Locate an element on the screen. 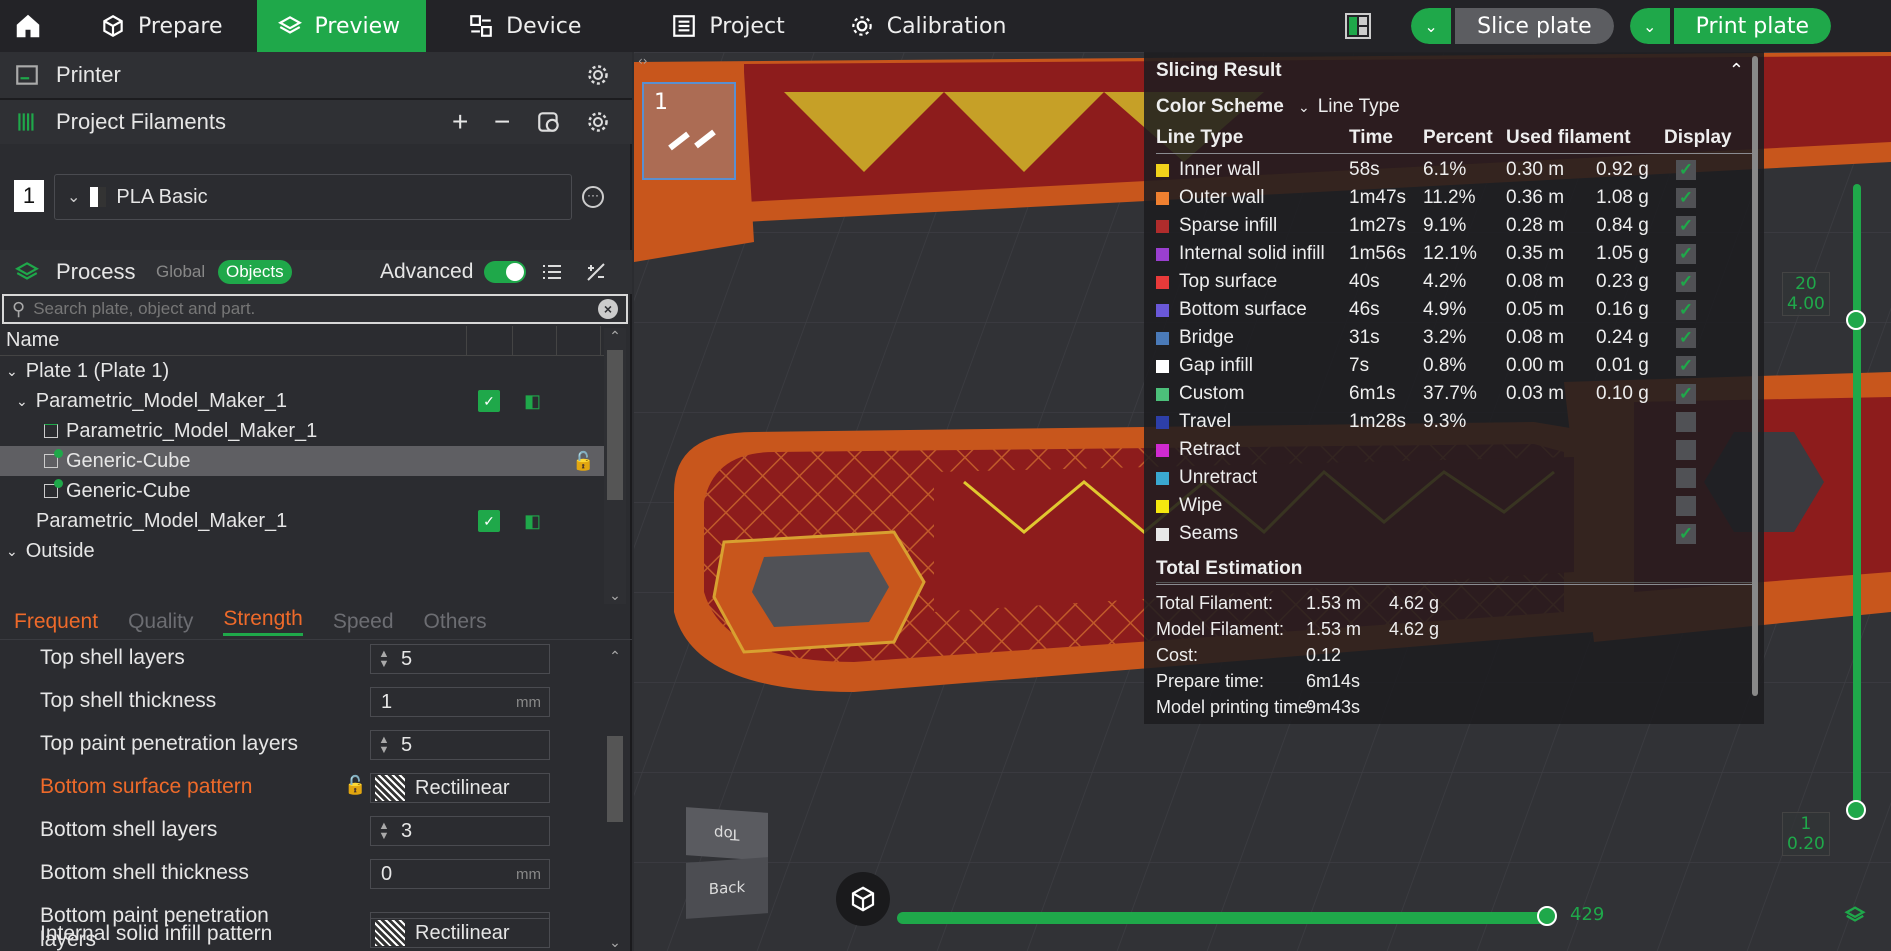 Image resolution: width=1891 pixels, height=951 pixels. tree-row-part: Parametric_Model_Maker_1 is located at coordinates (305, 431).